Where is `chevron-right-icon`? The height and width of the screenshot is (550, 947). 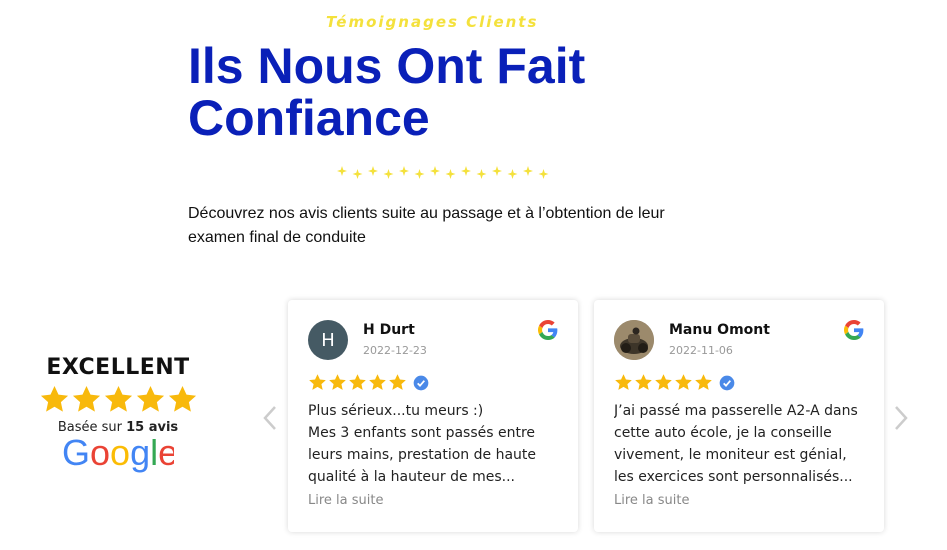
chevron-right-icon is located at coordinates (901, 418).